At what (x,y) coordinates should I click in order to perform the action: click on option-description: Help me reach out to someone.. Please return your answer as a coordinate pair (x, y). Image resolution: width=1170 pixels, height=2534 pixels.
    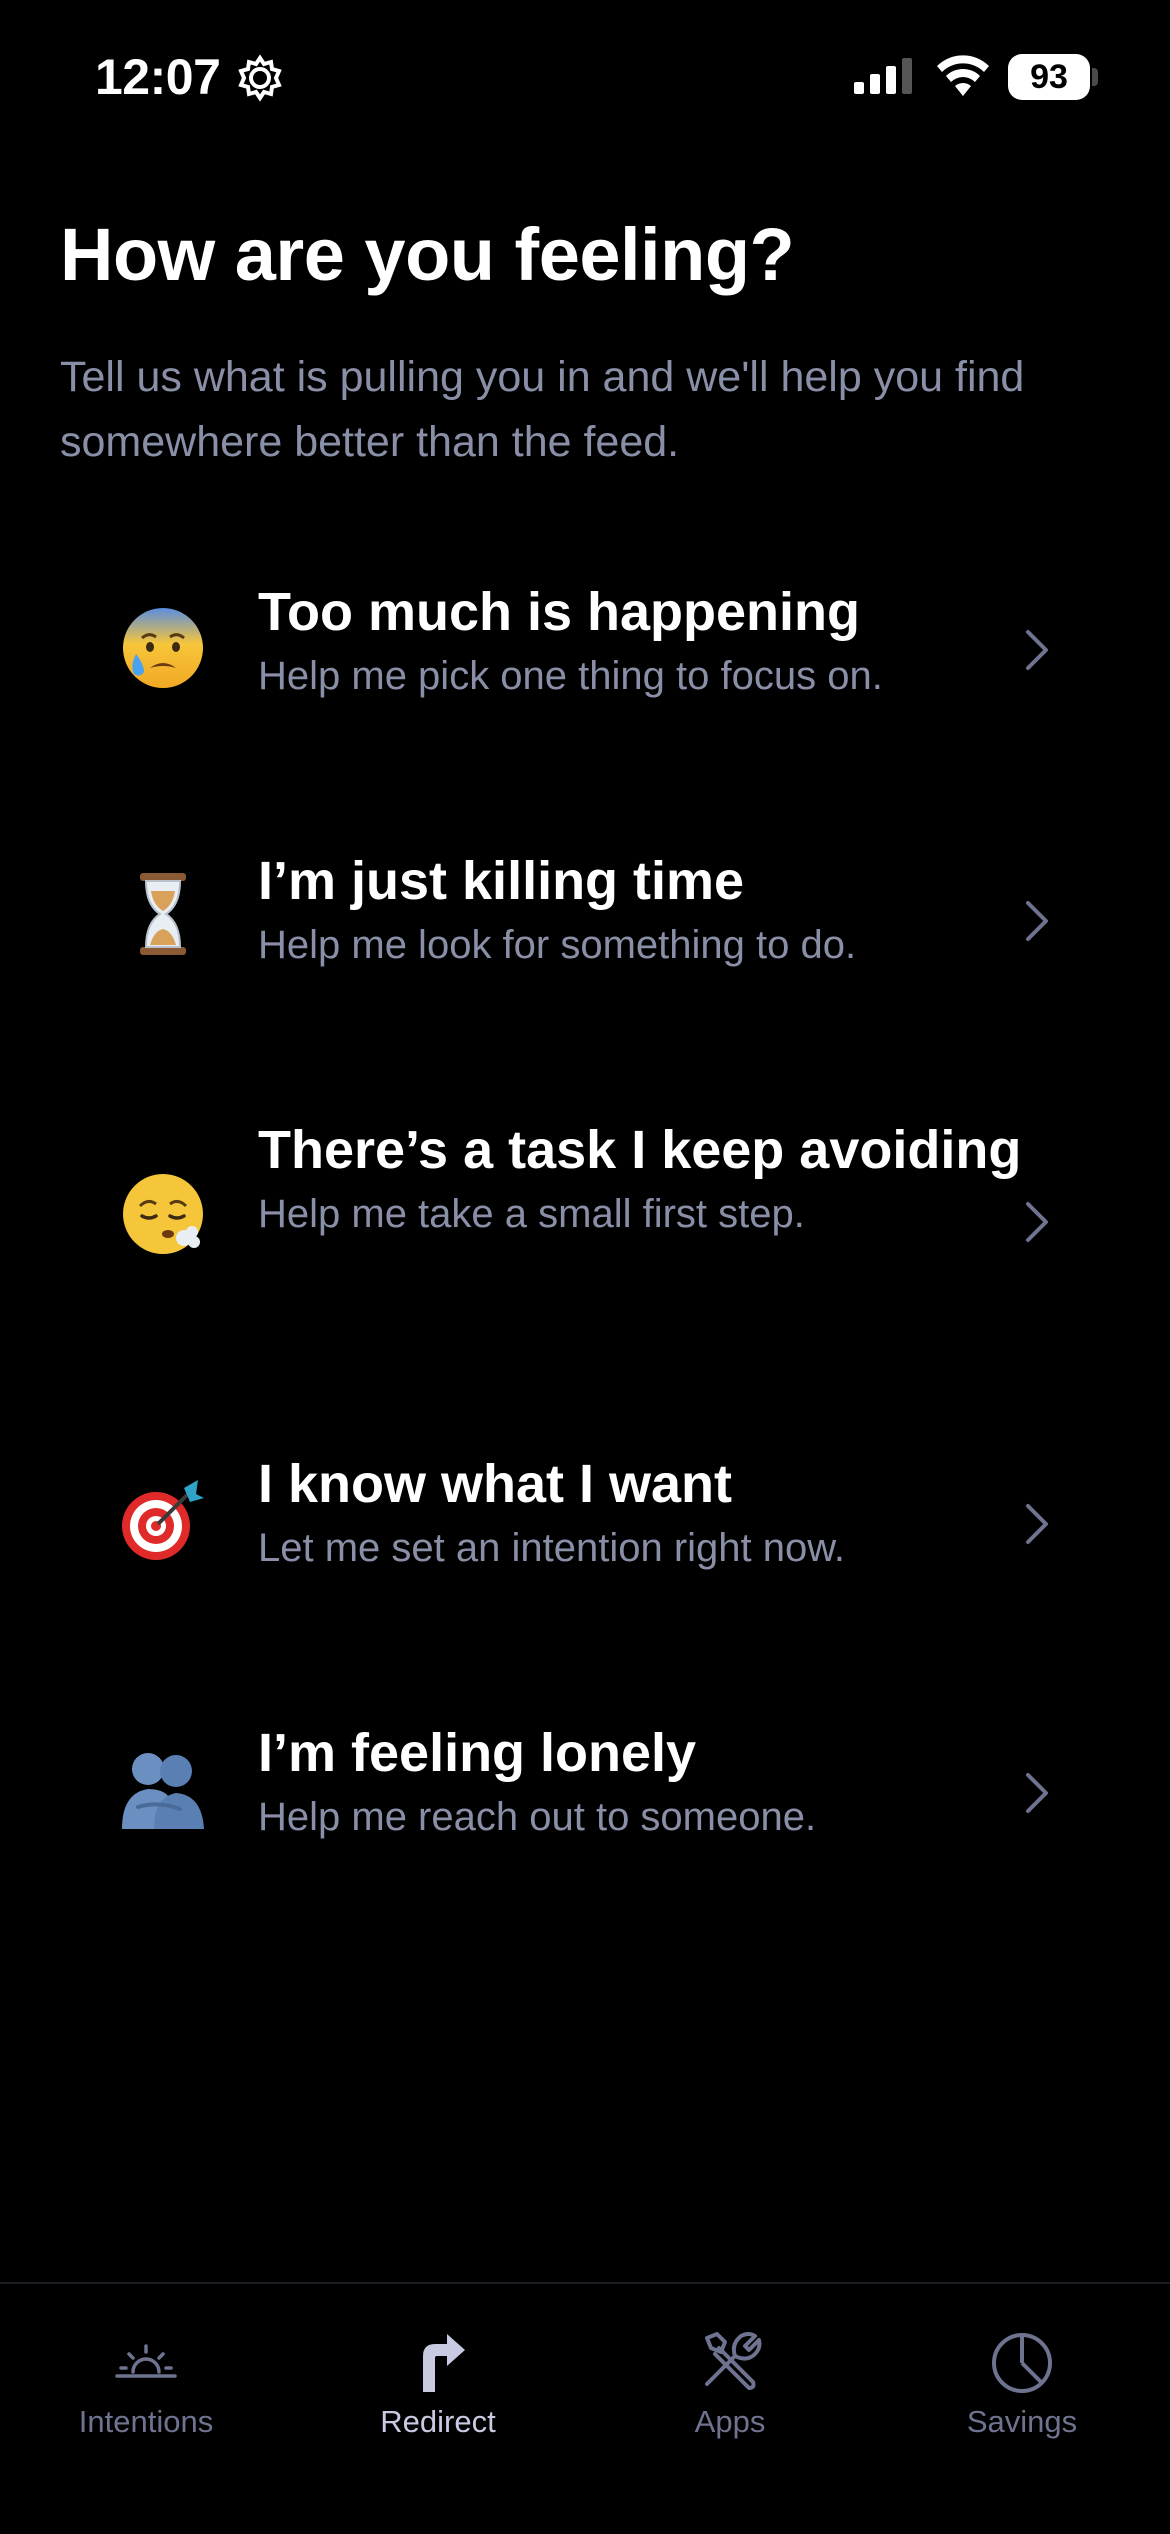
    Looking at the image, I should click on (537, 1817).